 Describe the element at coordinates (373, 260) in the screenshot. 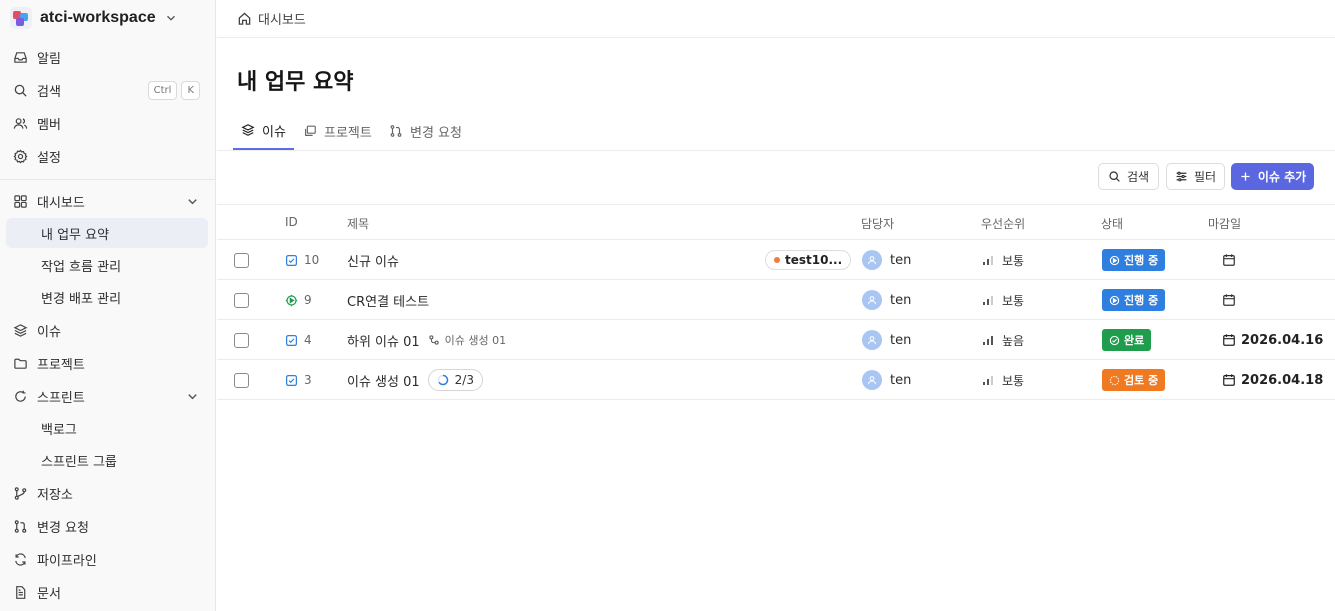

I see `issue-title: 신규 이슈` at that location.